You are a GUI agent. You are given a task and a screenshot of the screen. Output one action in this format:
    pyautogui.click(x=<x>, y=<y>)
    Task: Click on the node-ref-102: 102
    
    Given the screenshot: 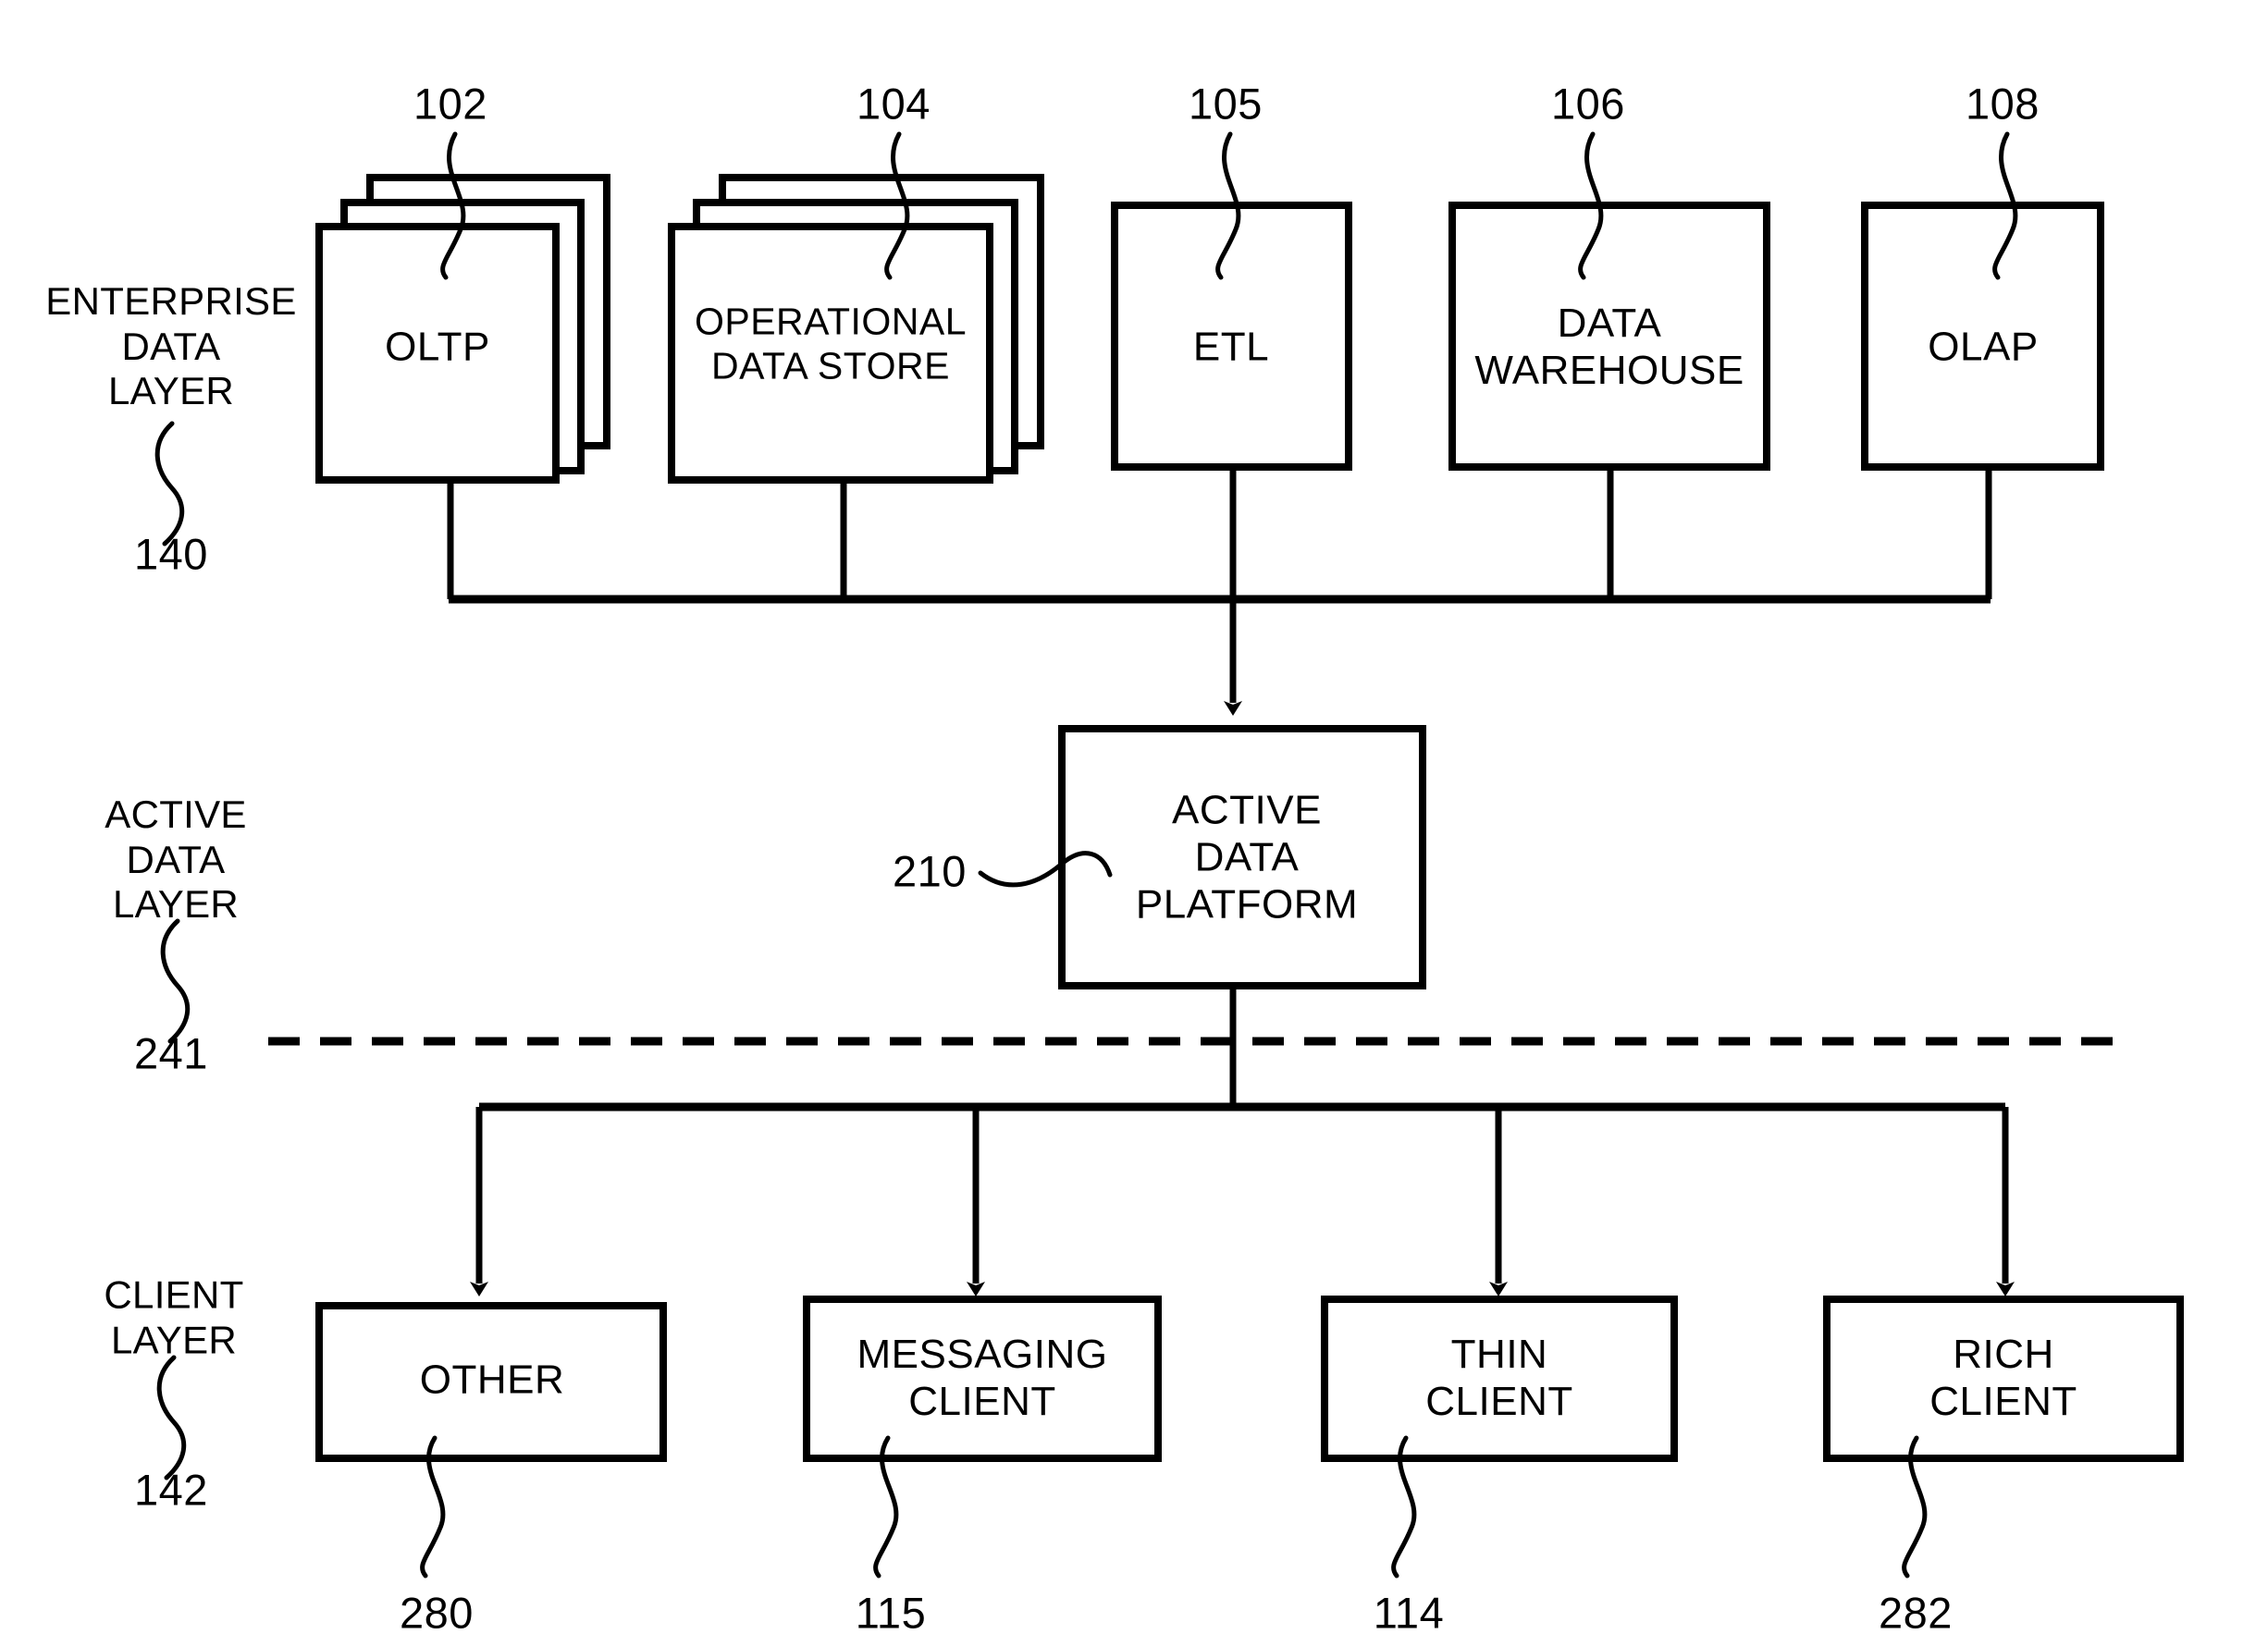 What is the action you would take?
    pyautogui.click(x=450, y=104)
    